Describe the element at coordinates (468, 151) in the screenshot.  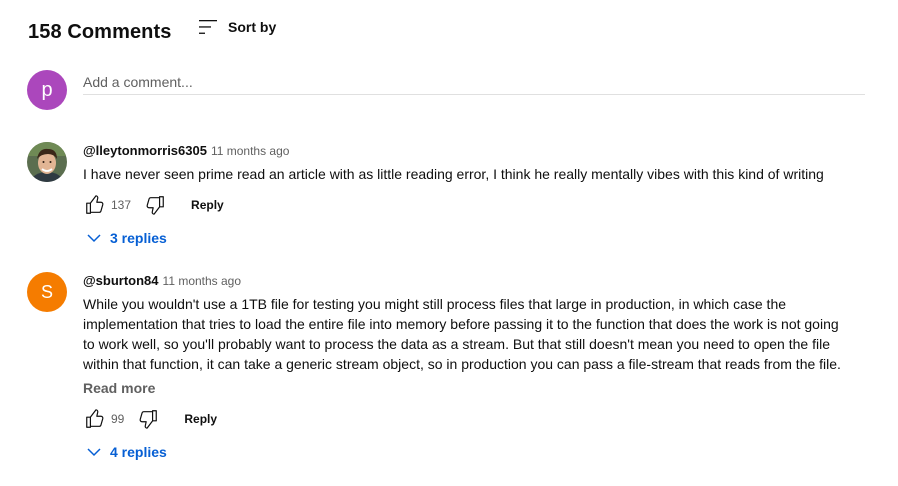
I see `comment-meta: @lleytonmorris6305 11 months ago` at that location.